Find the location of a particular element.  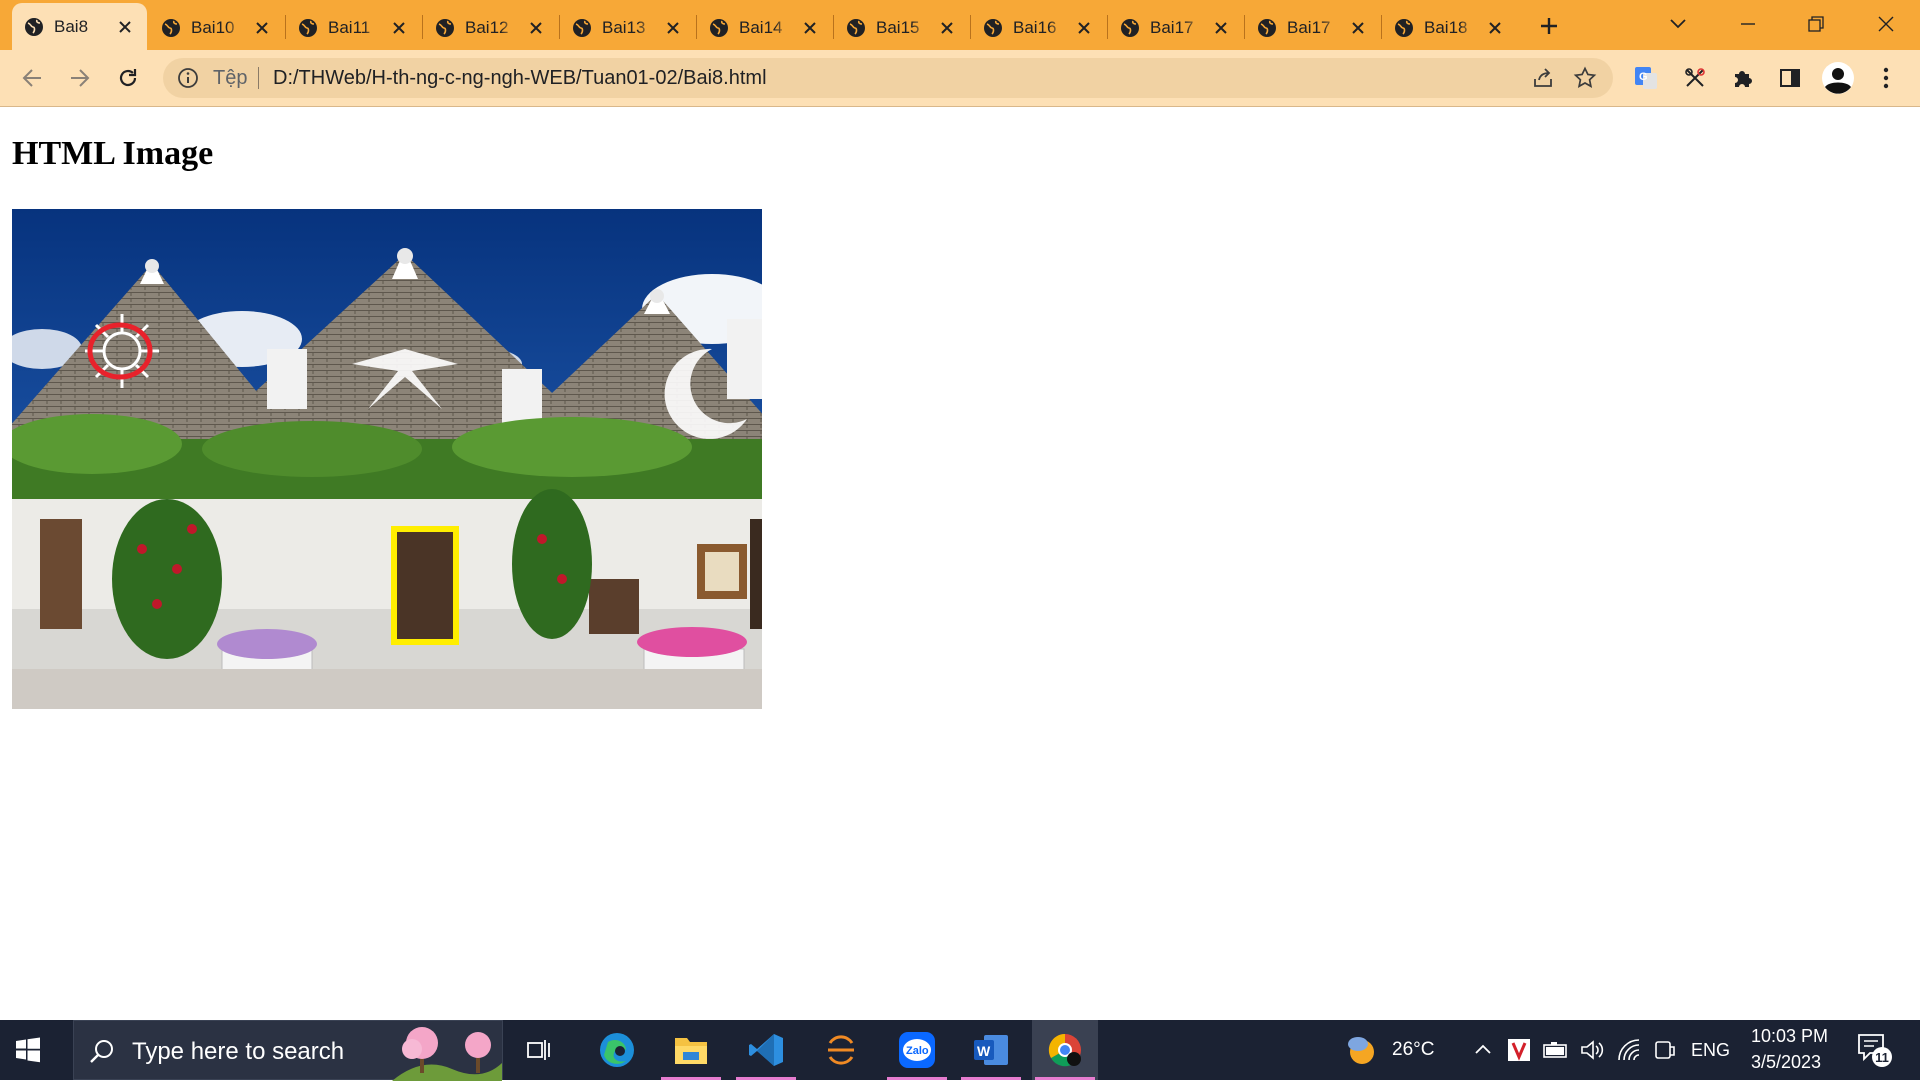

restore-icon is located at coordinates (1816, 24).